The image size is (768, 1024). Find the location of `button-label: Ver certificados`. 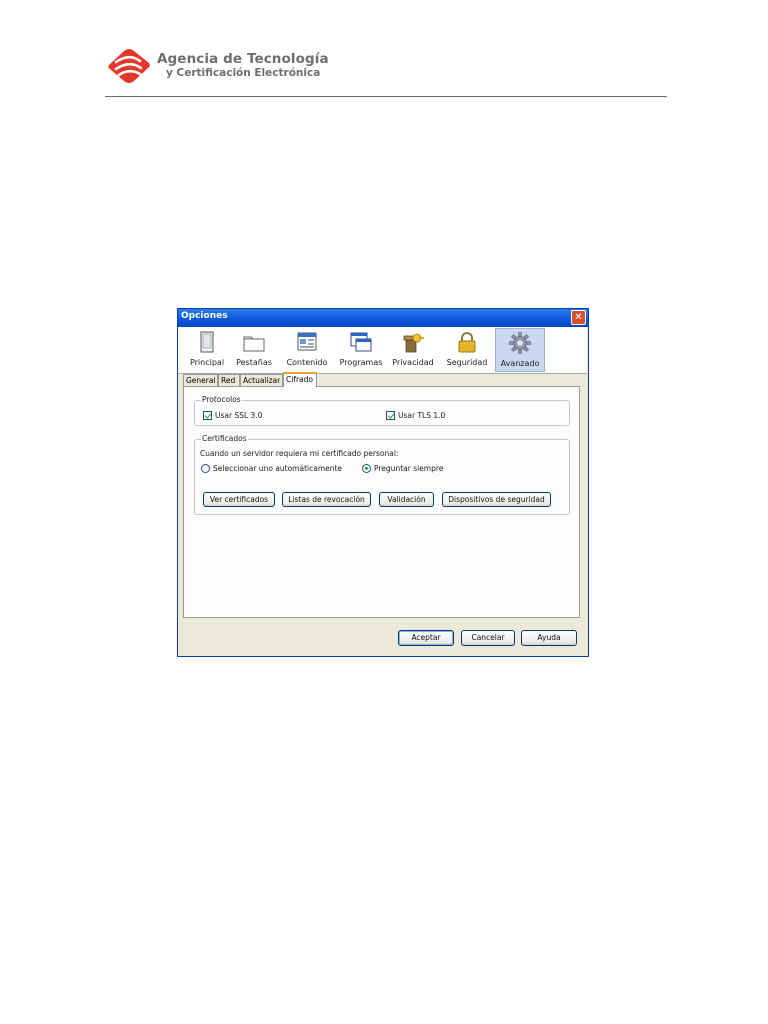

button-label: Ver certificados is located at coordinates (239, 499).